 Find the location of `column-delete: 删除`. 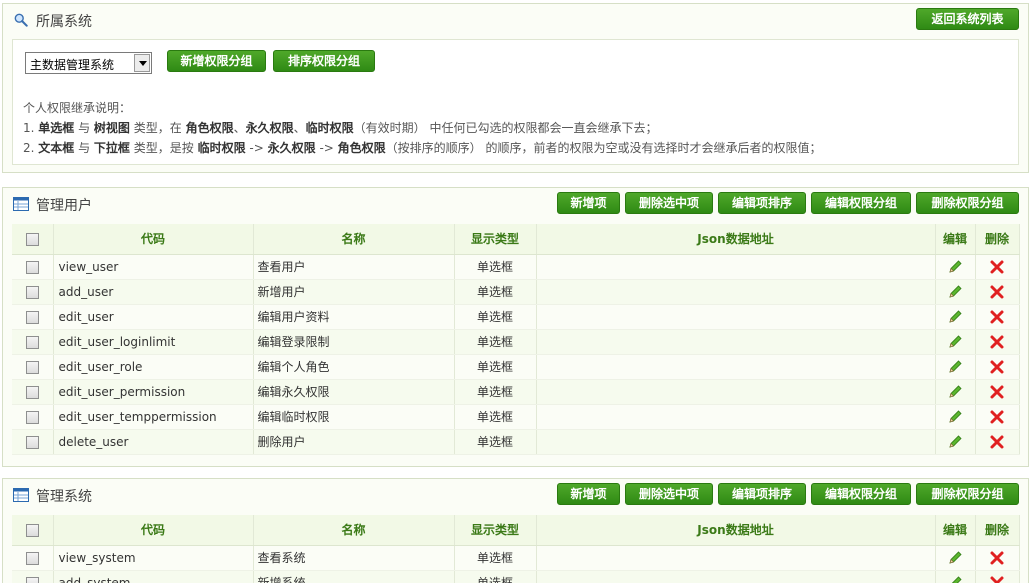

column-delete: 删除 is located at coordinates (997, 239).